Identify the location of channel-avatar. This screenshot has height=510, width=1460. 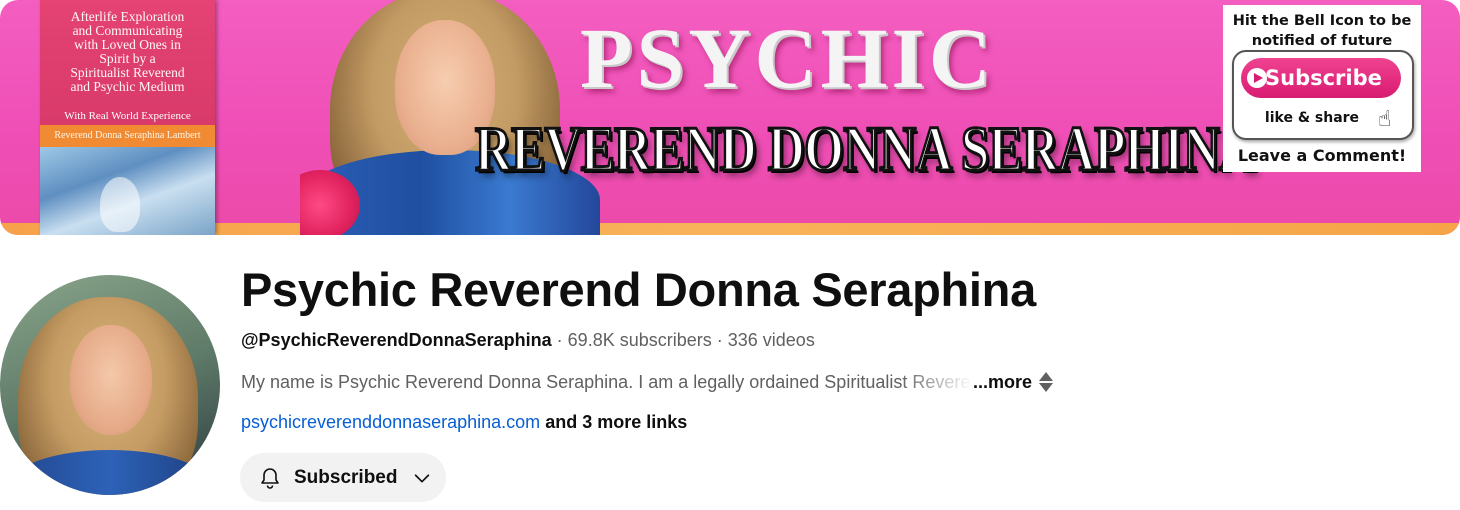
(110, 385).